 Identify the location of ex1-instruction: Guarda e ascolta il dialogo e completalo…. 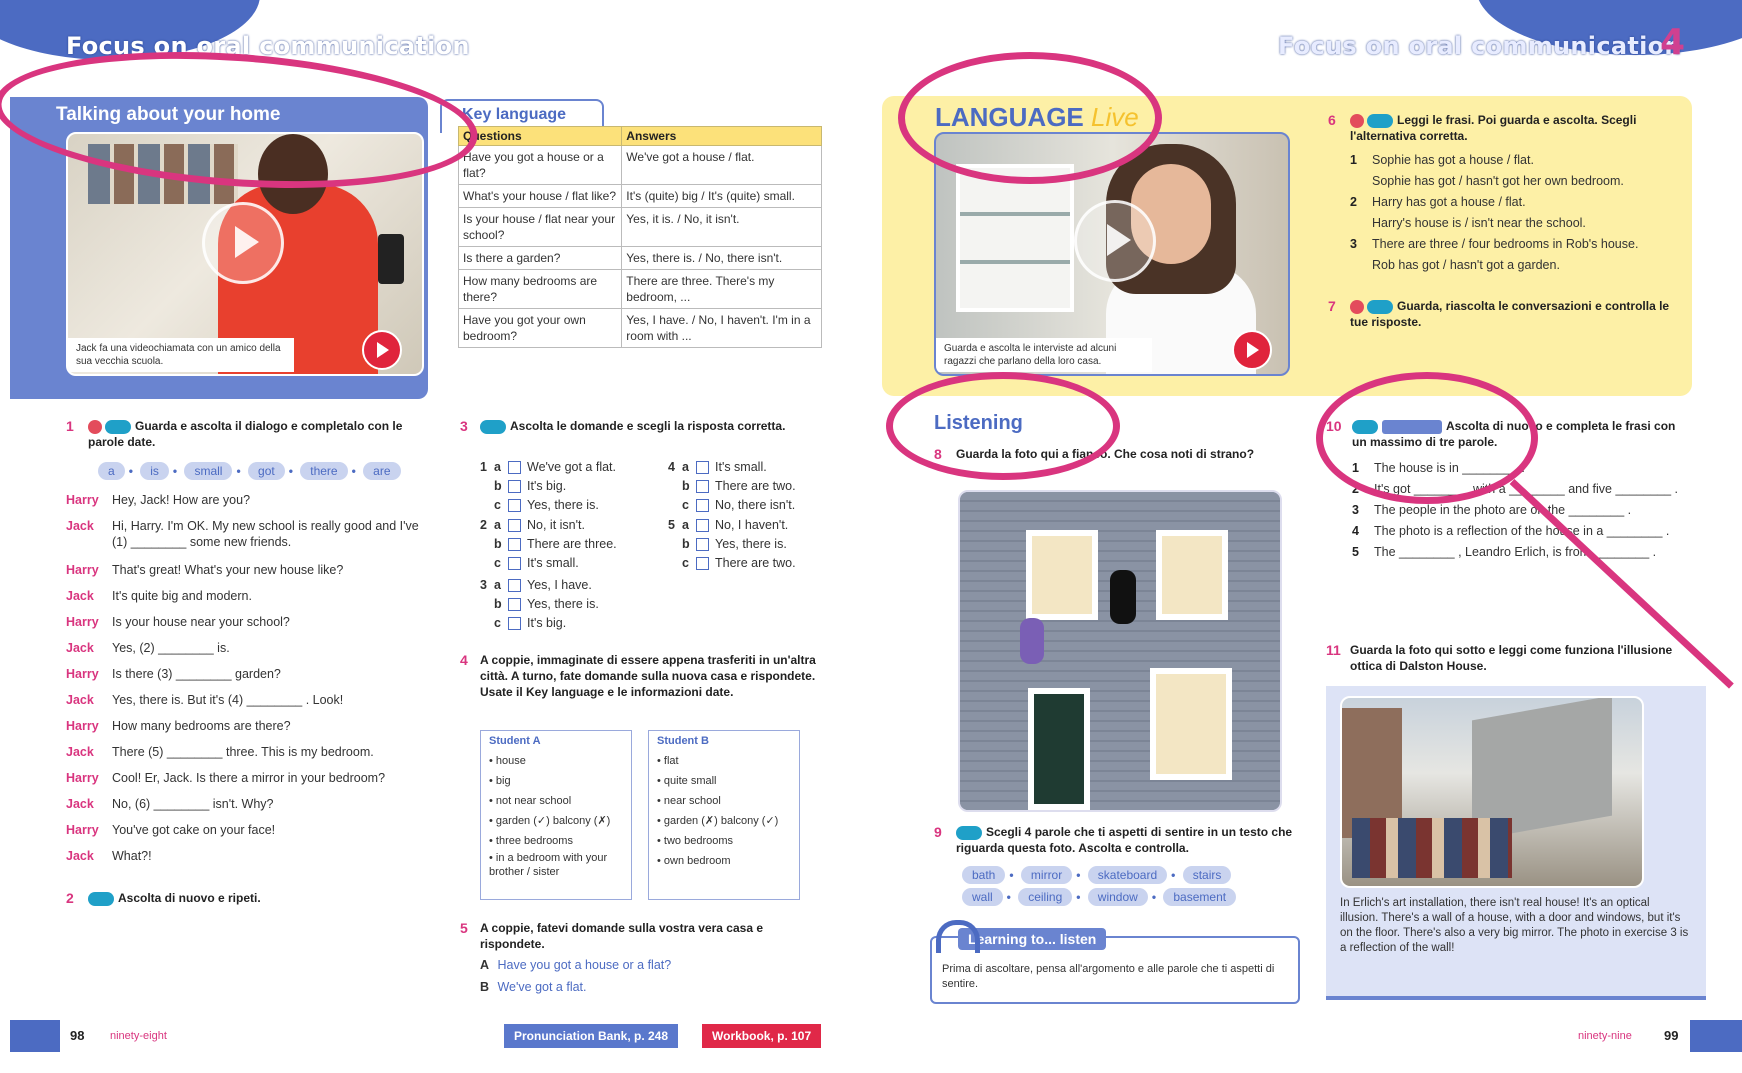
(258, 434).